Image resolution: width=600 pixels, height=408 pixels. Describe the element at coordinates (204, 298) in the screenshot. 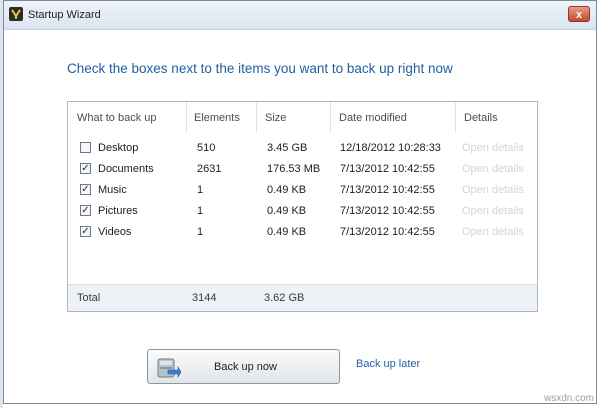

I see `total-elements: 3144` at that location.